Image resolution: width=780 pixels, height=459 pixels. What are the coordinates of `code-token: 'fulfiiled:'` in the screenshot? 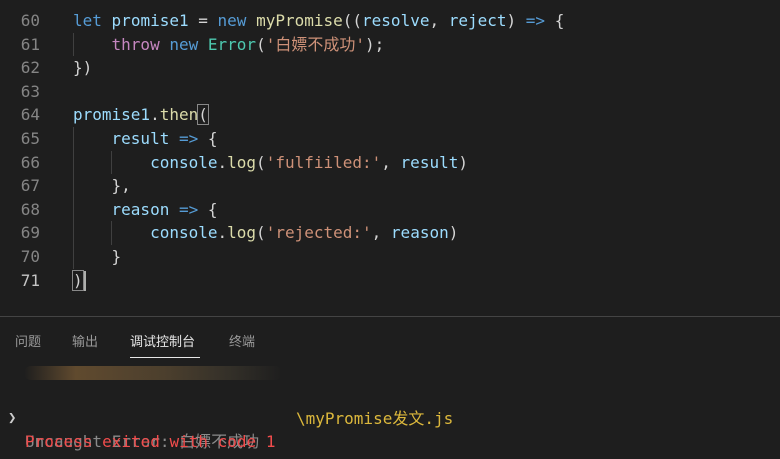 It's located at (323, 162).